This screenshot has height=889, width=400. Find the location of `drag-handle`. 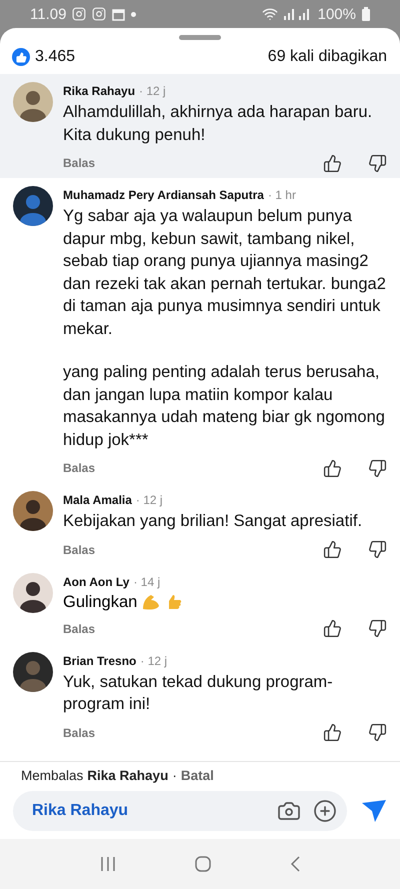

drag-handle is located at coordinates (200, 37).